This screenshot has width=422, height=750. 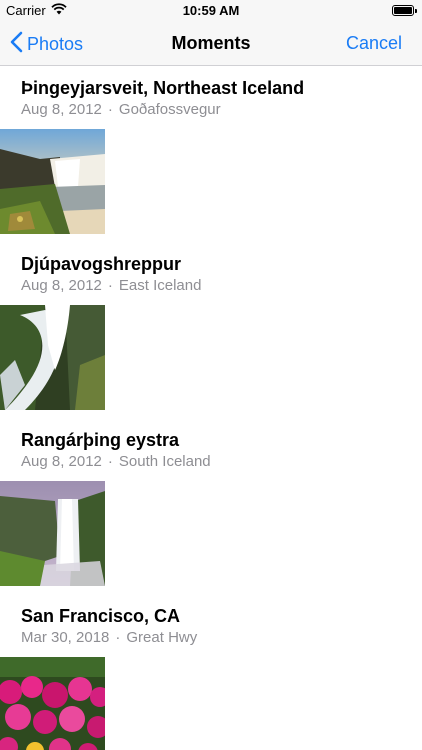 I want to click on moment-date: Mar 30, 2018, so click(x=65, y=637).